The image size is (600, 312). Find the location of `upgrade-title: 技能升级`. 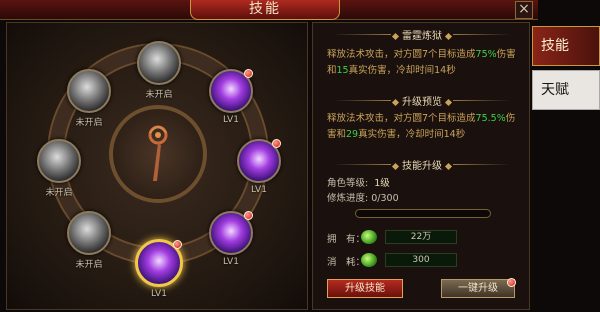

upgrade-title: 技能升级 is located at coordinates (422, 166).